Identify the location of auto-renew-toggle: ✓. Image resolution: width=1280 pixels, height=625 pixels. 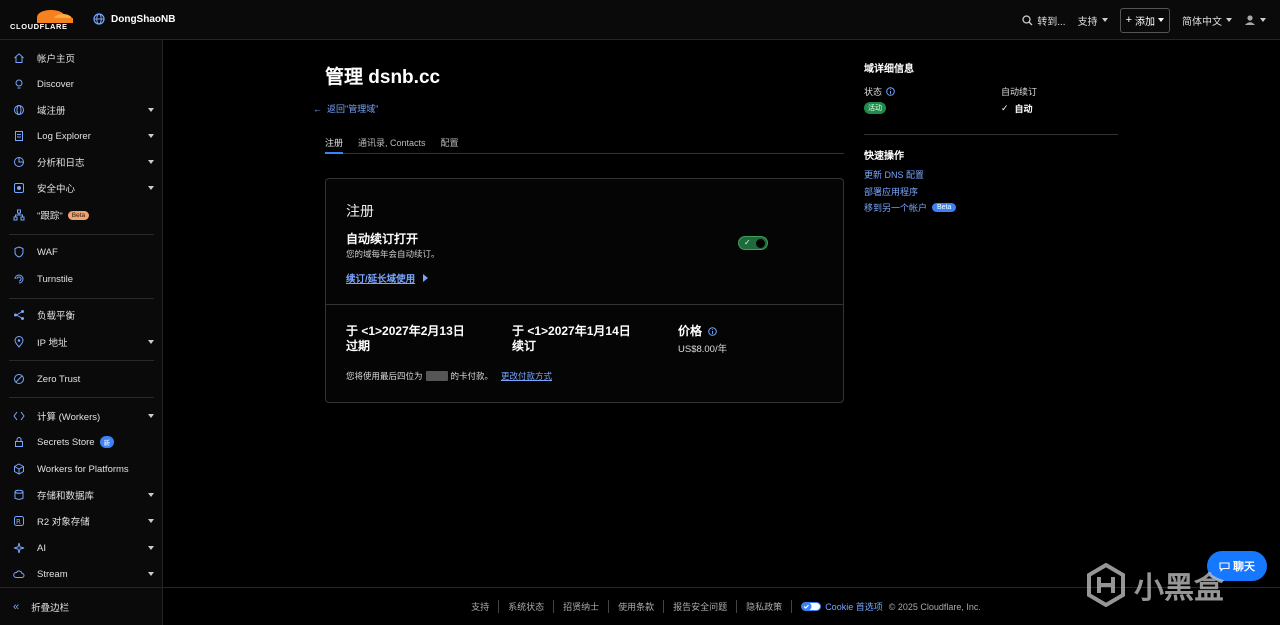
(753, 243).